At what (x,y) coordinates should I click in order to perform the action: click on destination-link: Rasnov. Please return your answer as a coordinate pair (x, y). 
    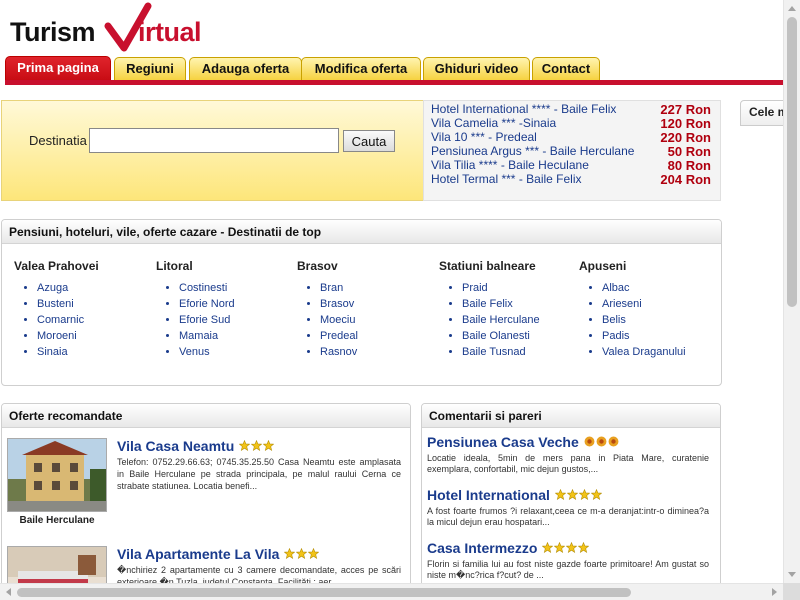
    Looking at the image, I should click on (339, 352).